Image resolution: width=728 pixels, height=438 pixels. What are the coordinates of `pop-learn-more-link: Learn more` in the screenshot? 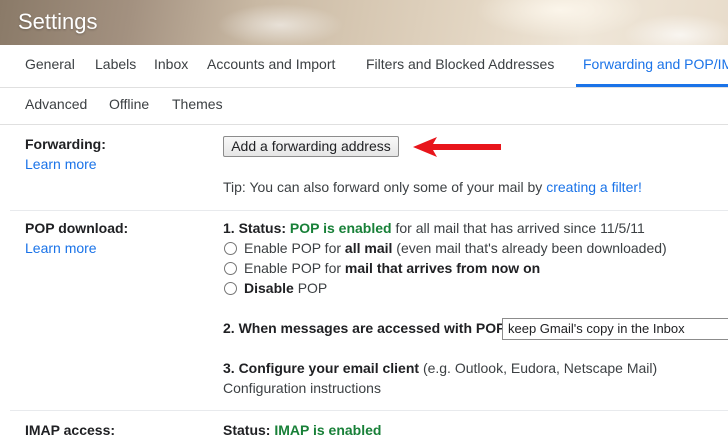 It's located at (61, 248).